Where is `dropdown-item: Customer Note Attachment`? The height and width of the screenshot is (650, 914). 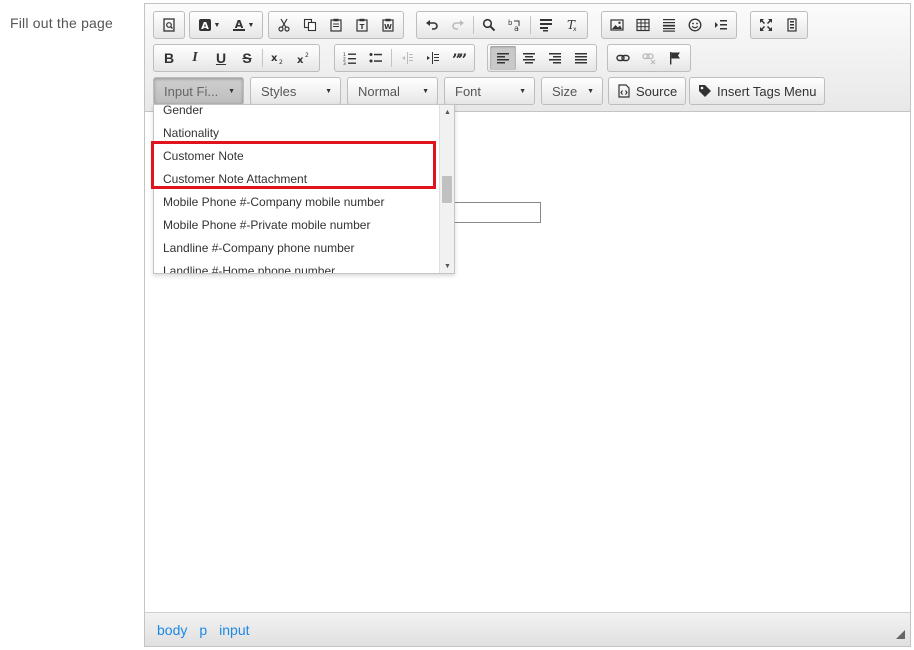
dropdown-item: Customer Note Attachment is located at coordinates (296, 179).